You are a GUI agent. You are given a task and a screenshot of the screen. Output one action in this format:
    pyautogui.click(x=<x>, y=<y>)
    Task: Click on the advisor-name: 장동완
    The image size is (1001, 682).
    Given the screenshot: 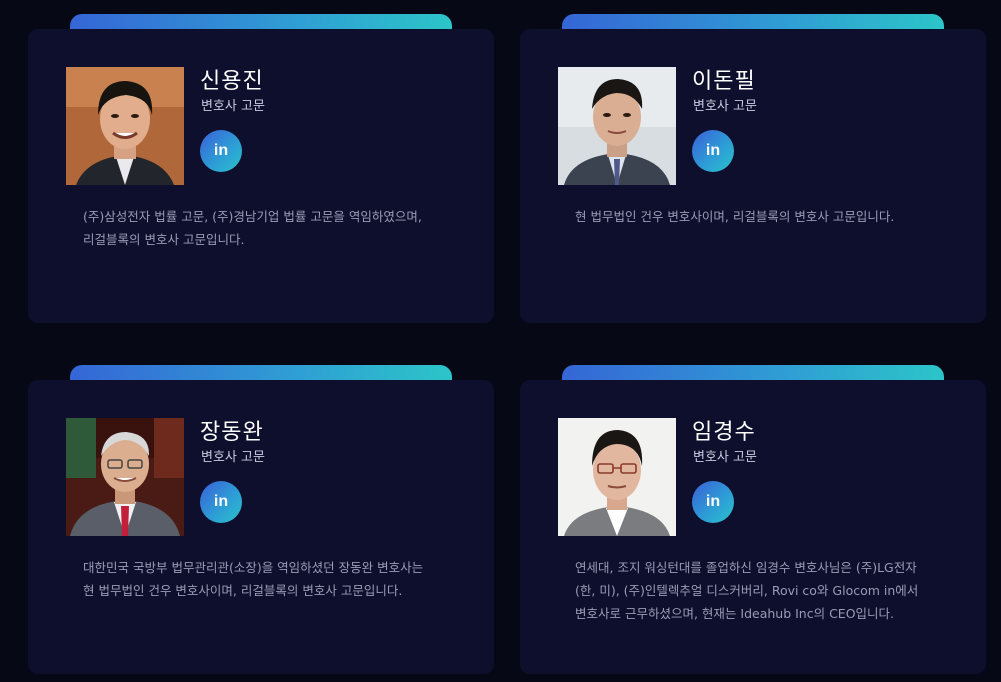 What is the action you would take?
    pyautogui.click(x=232, y=432)
    